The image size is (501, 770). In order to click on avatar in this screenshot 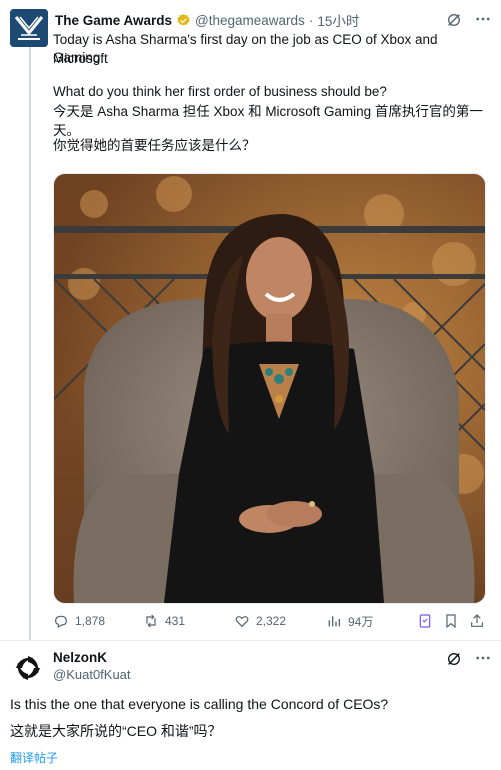, I will do `click(29, 28)`.